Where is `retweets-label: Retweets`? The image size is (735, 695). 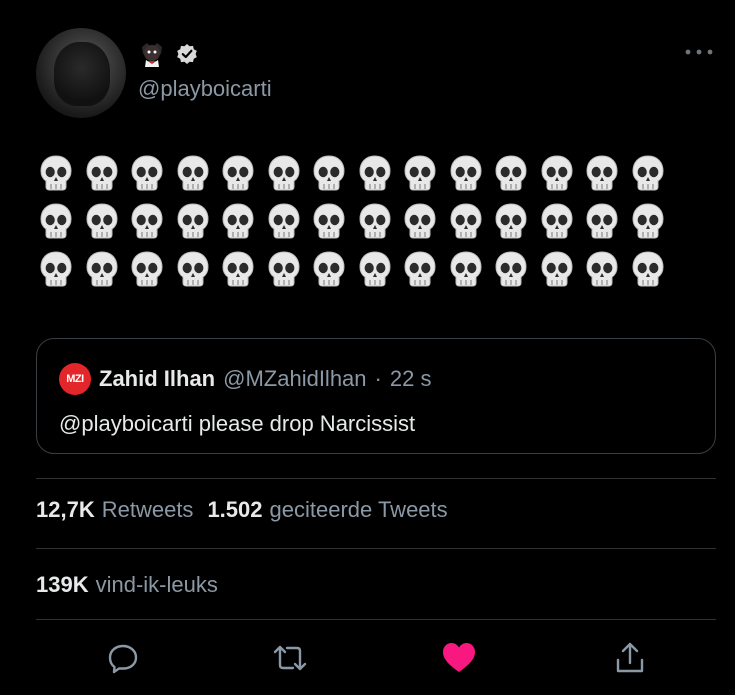 retweets-label: Retweets is located at coordinates (147, 509).